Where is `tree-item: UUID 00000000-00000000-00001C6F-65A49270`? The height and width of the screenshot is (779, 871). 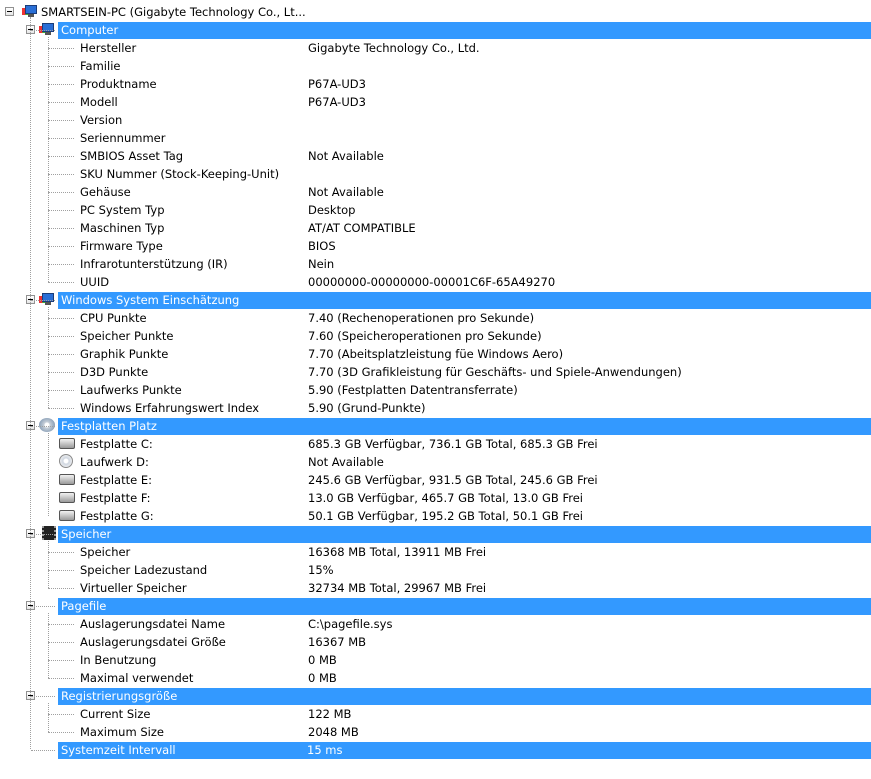 tree-item: UUID 00000000-00000000-00001C6F-65A49270 is located at coordinates (435, 282).